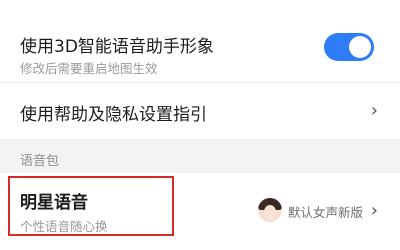  I want to click on section-label: 语音包, so click(40, 161).